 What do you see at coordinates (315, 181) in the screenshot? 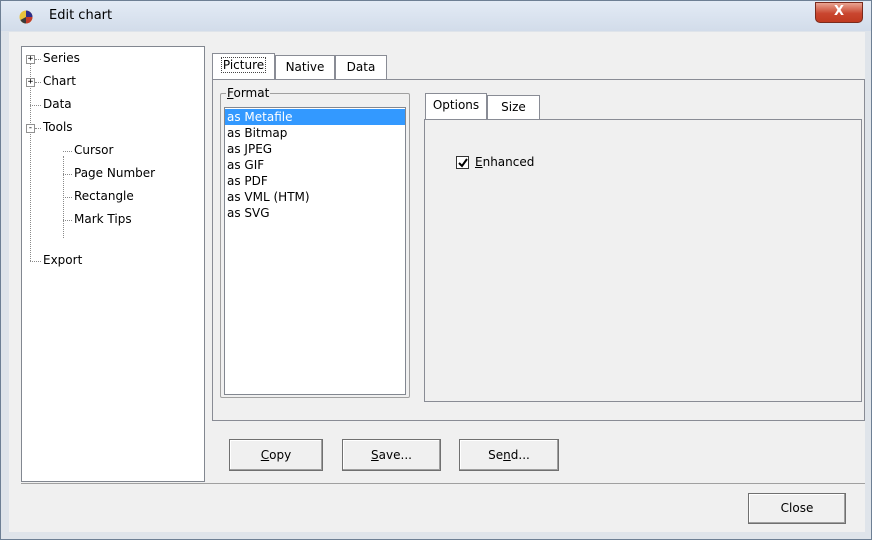
I see `format-item-pdf: as PDF` at bounding box center [315, 181].